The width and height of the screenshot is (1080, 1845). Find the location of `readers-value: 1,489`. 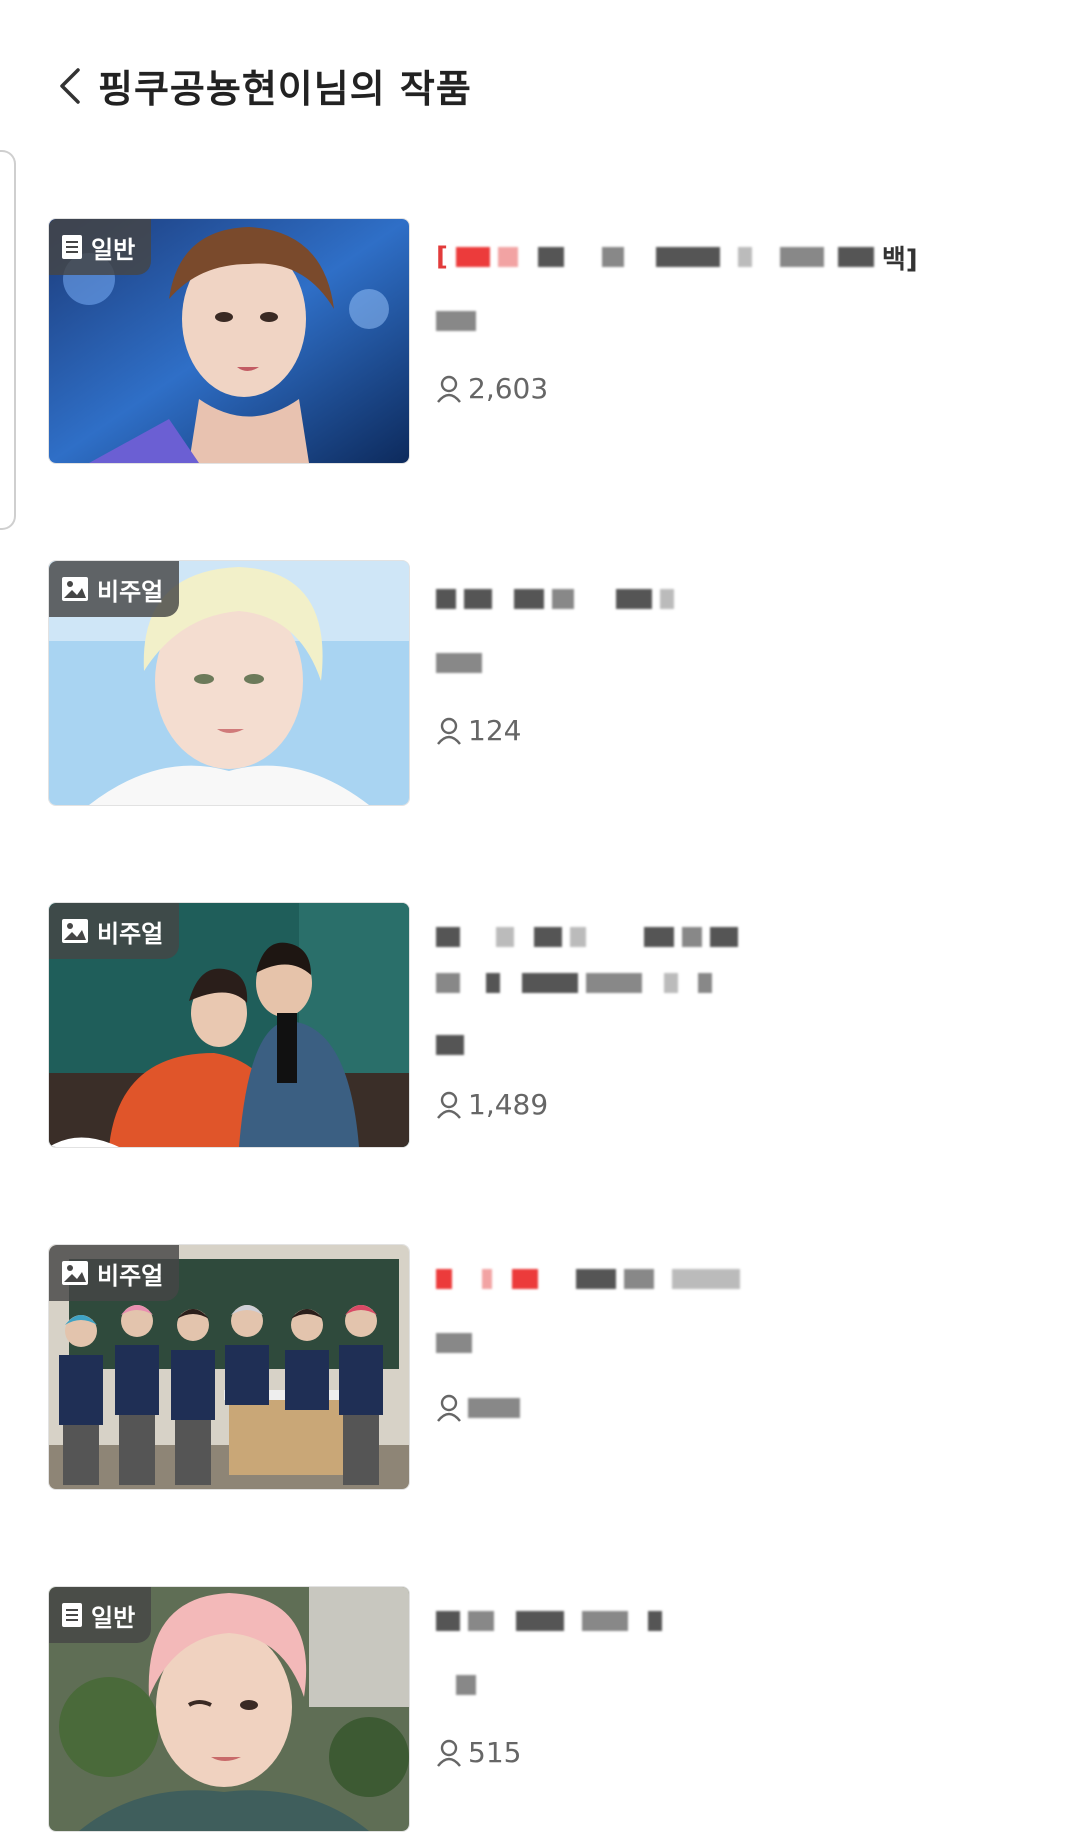

readers-value: 1,489 is located at coordinates (508, 1104).